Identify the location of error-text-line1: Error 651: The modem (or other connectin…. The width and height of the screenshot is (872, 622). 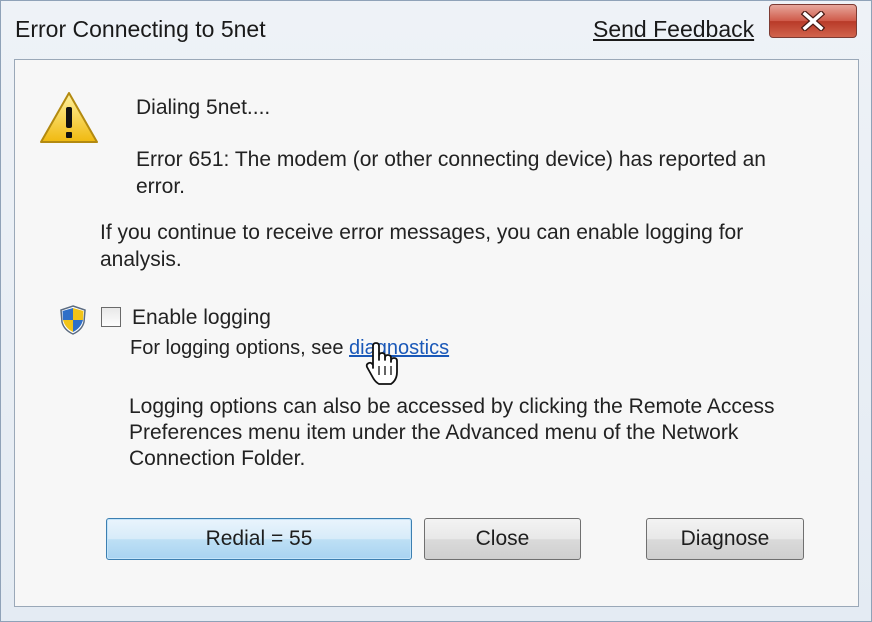
(451, 159).